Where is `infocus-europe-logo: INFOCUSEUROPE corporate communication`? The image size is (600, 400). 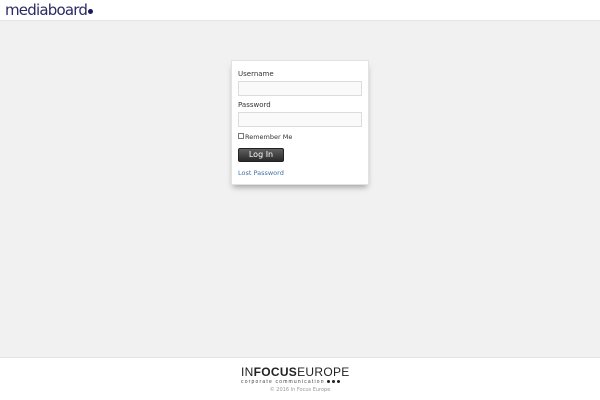
infocus-europe-logo: INFOCUSEUROPE corporate communication is located at coordinates (301, 376).